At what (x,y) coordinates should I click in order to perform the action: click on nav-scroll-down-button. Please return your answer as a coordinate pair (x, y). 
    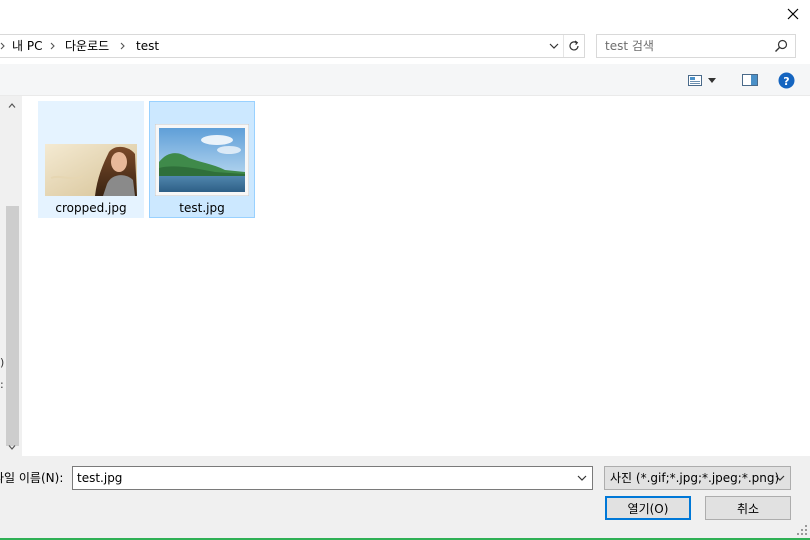
    Looking at the image, I should click on (12, 447).